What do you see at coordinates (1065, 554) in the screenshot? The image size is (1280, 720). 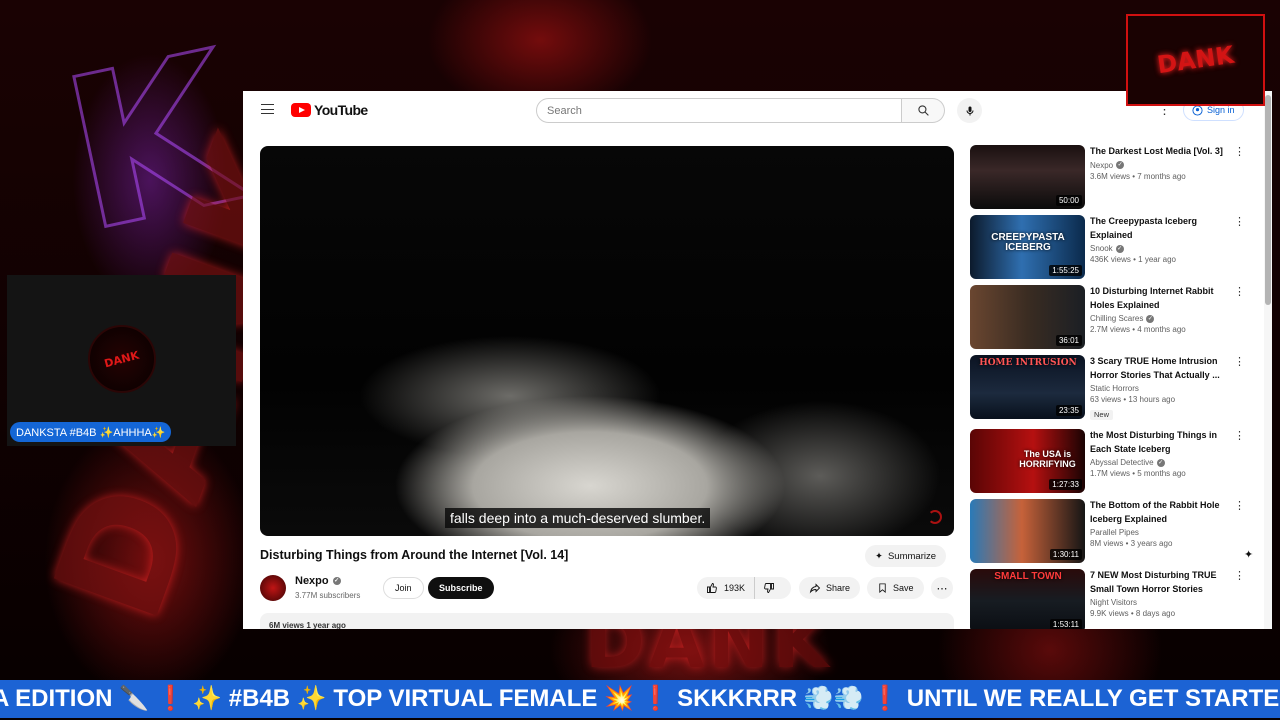 I see `video-duration: 1:30:11` at bounding box center [1065, 554].